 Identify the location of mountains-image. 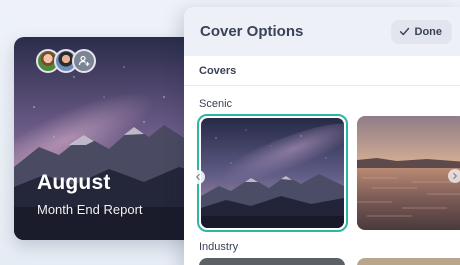
(272, 173).